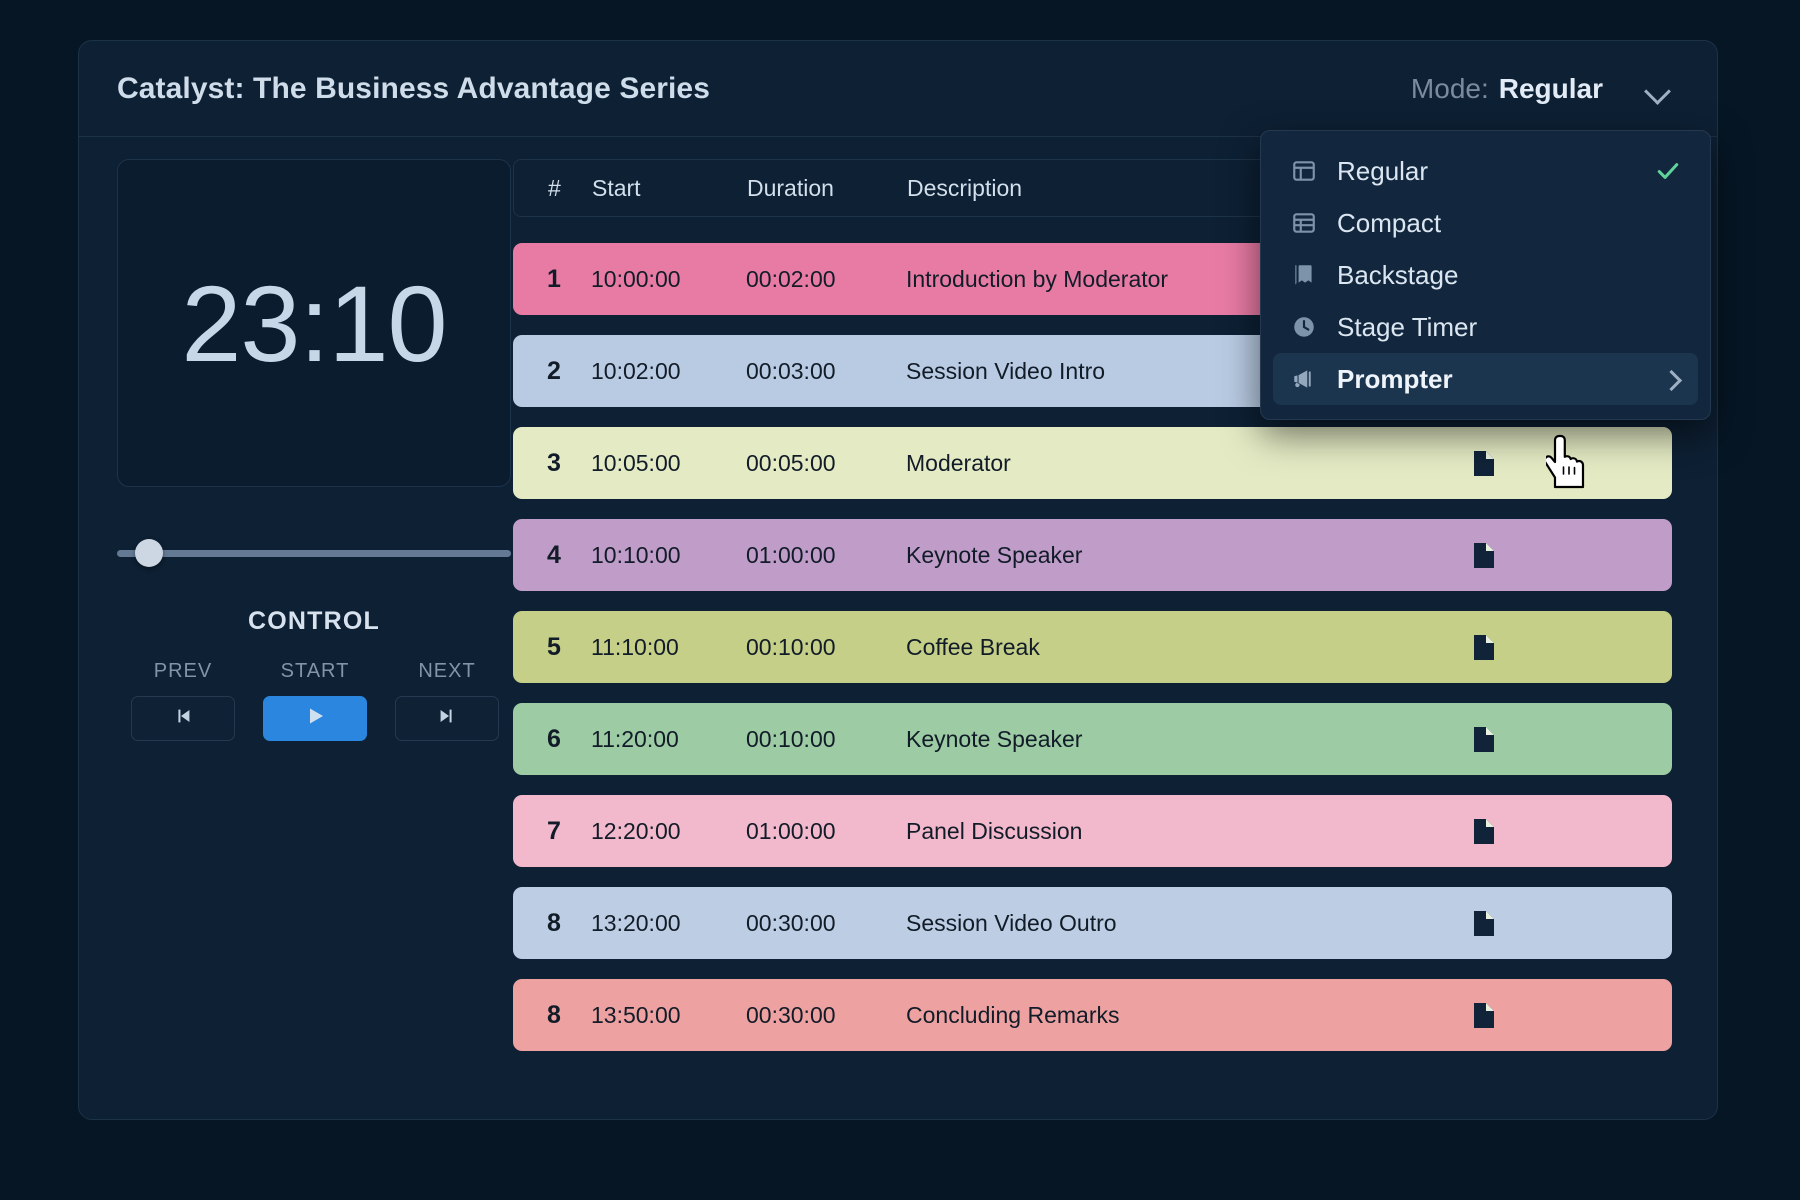 This screenshot has height=1200, width=1800. I want to click on timer-display: 23:10, so click(314, 323).